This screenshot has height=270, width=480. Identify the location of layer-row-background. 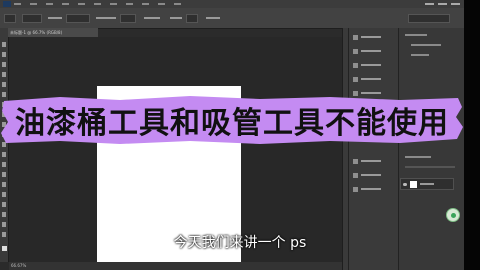
(427, 184).